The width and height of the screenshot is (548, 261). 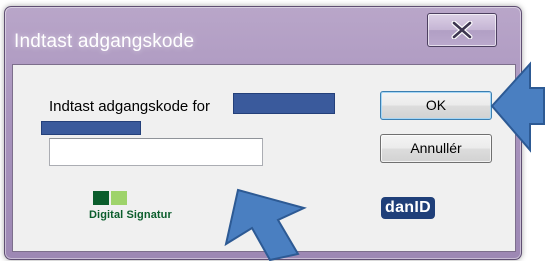 I want to click on annotation-arrow-right, so click(x=517, y=107).